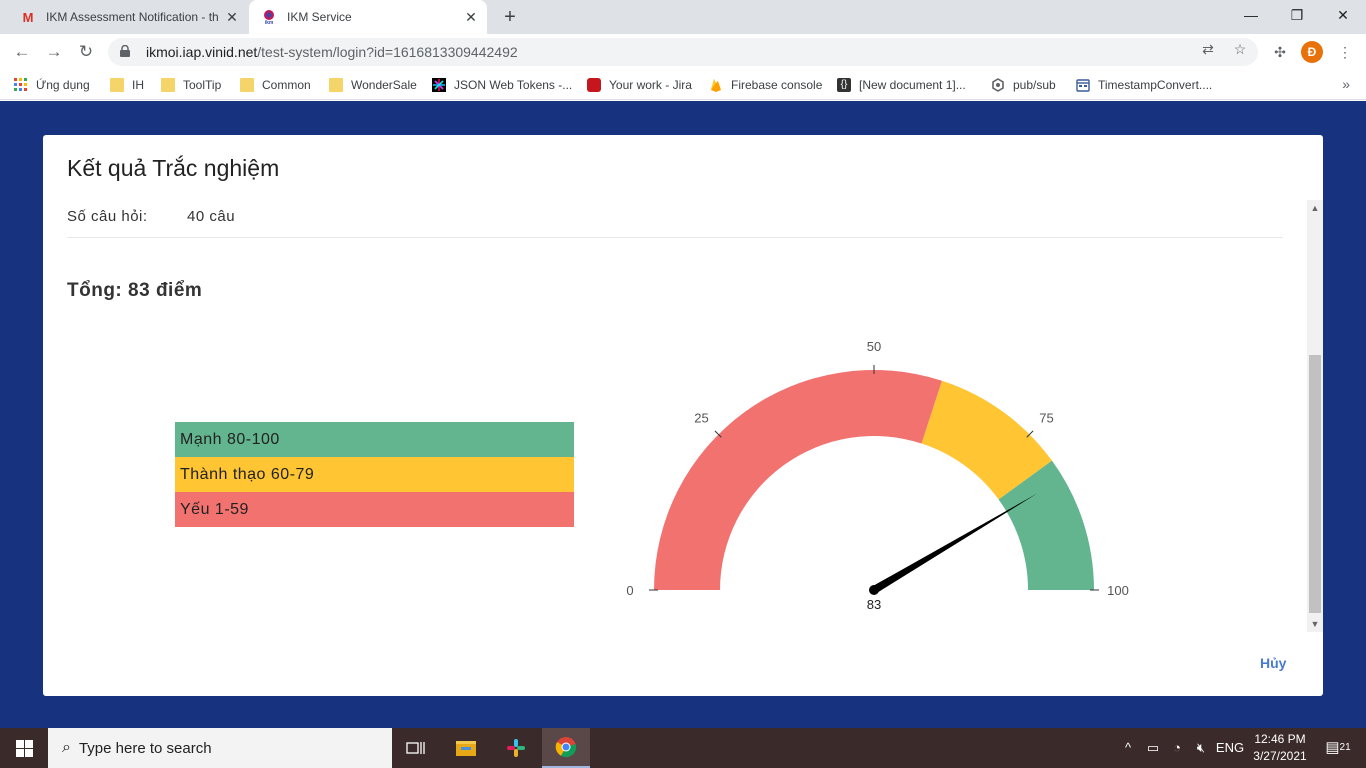  I want to click on back-icon: ←, so click(22, 52).